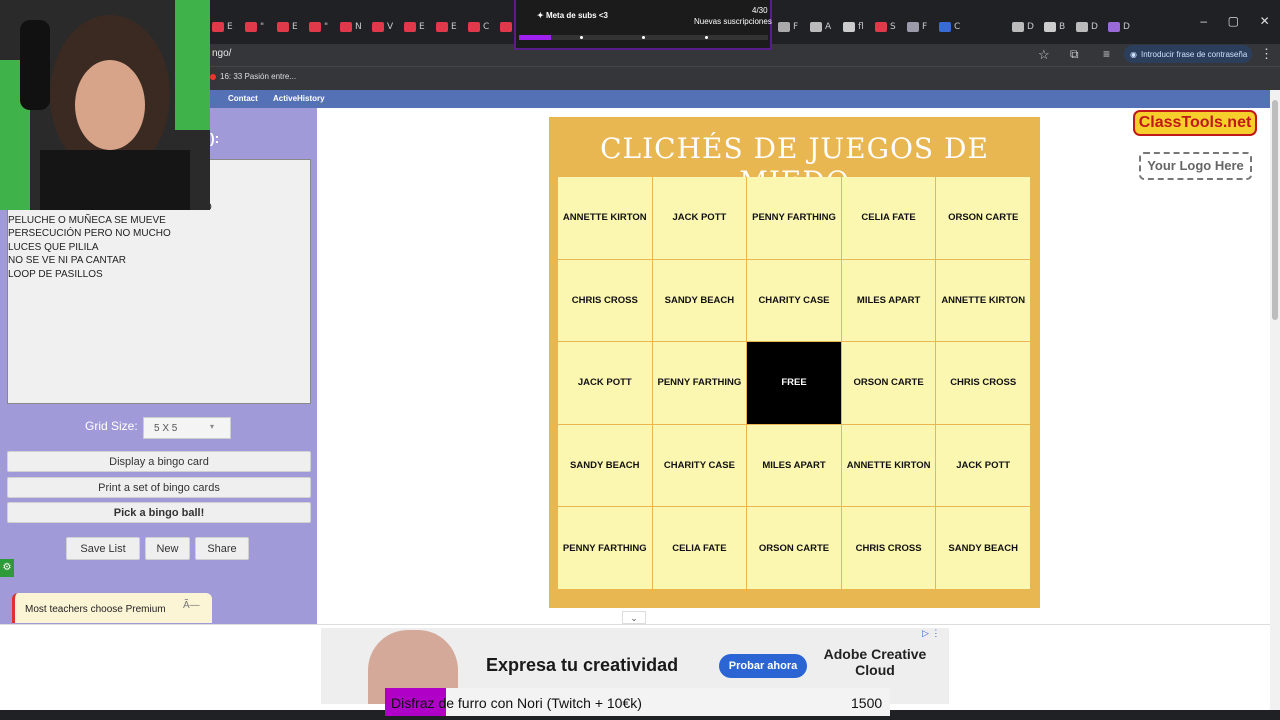 This screenshot has width=1280, height=720. I want to click on url-text: ngo/, so click(221, 53).